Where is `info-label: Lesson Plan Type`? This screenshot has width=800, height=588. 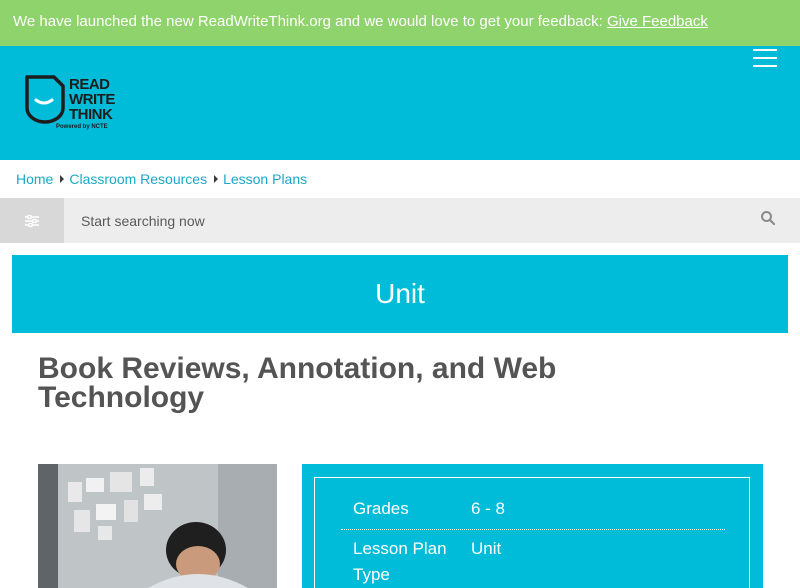 info-label: Lesson Plan Type is located at coordinates (400, 561).